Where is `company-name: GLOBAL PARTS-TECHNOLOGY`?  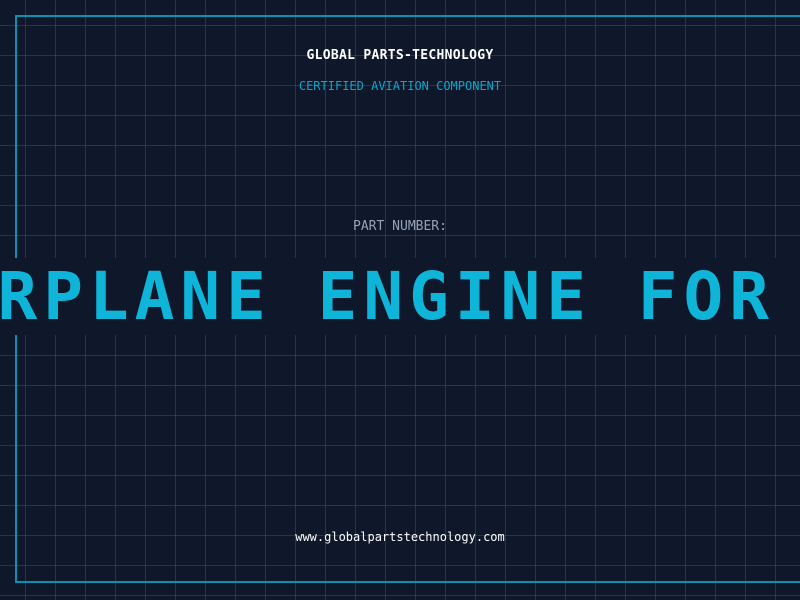 company-name: GLOBAL PARTS-TECHNOLOGY is located at coordinates (400, 55).